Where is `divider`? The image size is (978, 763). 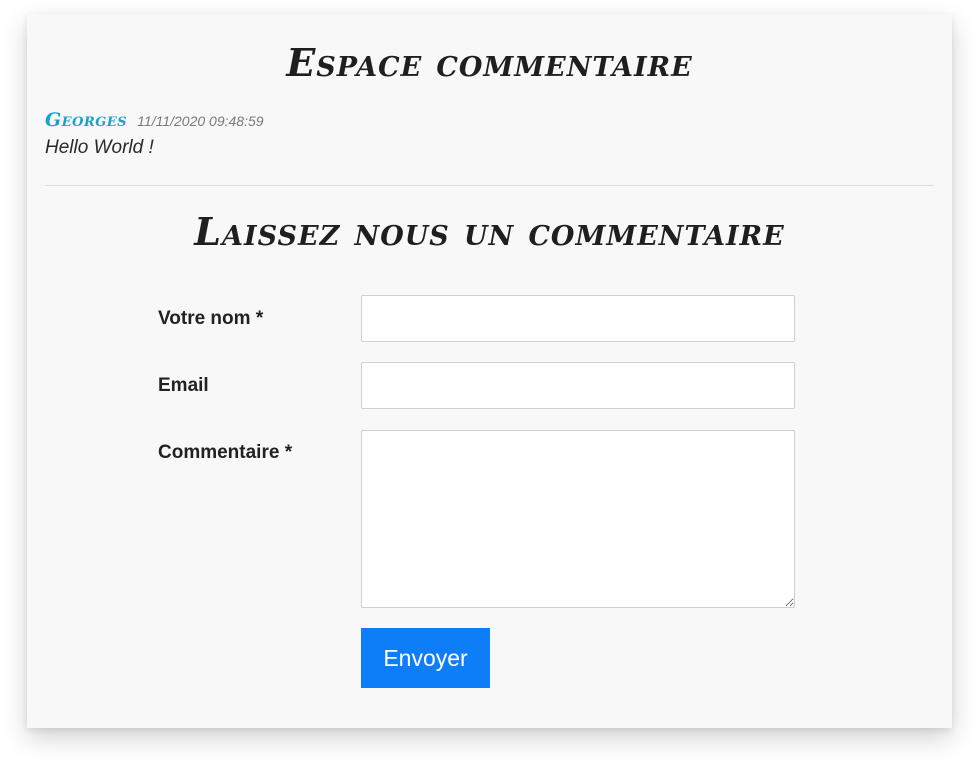 divider is located at coordinates (489, 185).